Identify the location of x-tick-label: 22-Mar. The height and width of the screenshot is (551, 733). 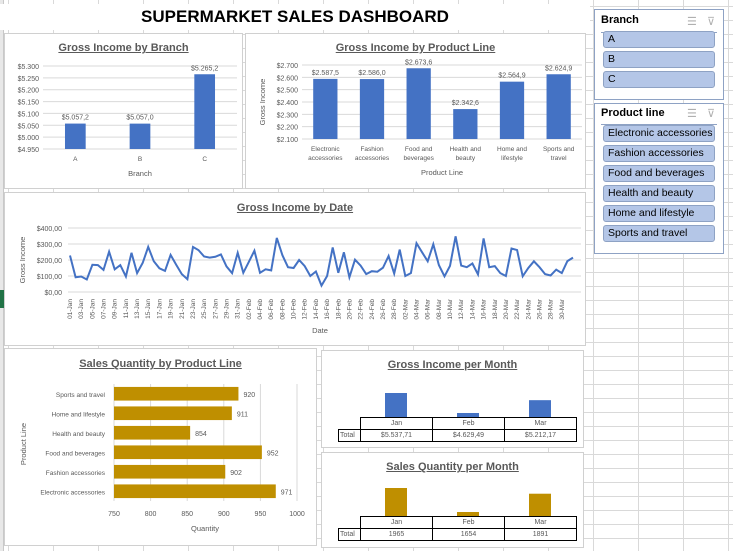
(517, 308).